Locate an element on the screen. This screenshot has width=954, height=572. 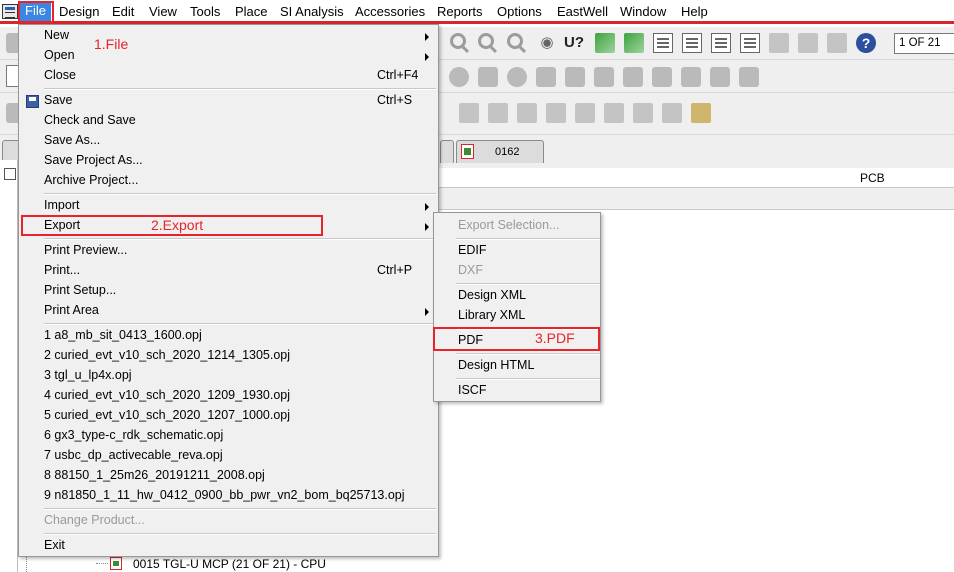
place-line-icon is located at coordinates (749, 77).